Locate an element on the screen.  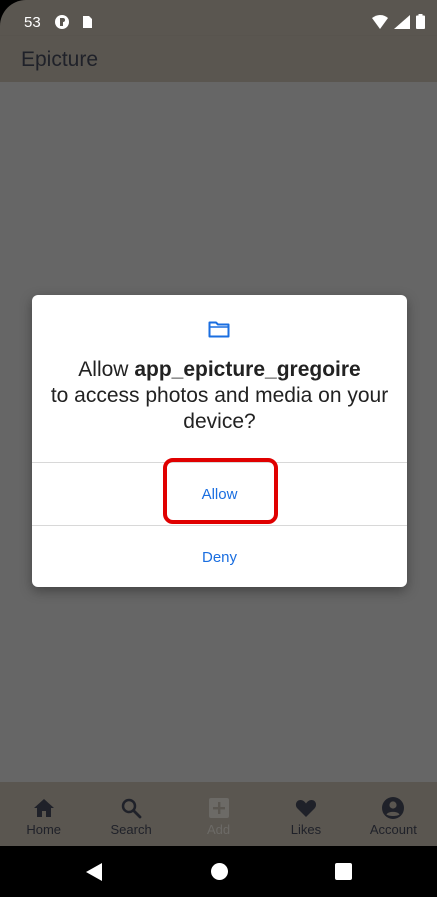
nav-item-search: Search is located at coordinates (130, 814).